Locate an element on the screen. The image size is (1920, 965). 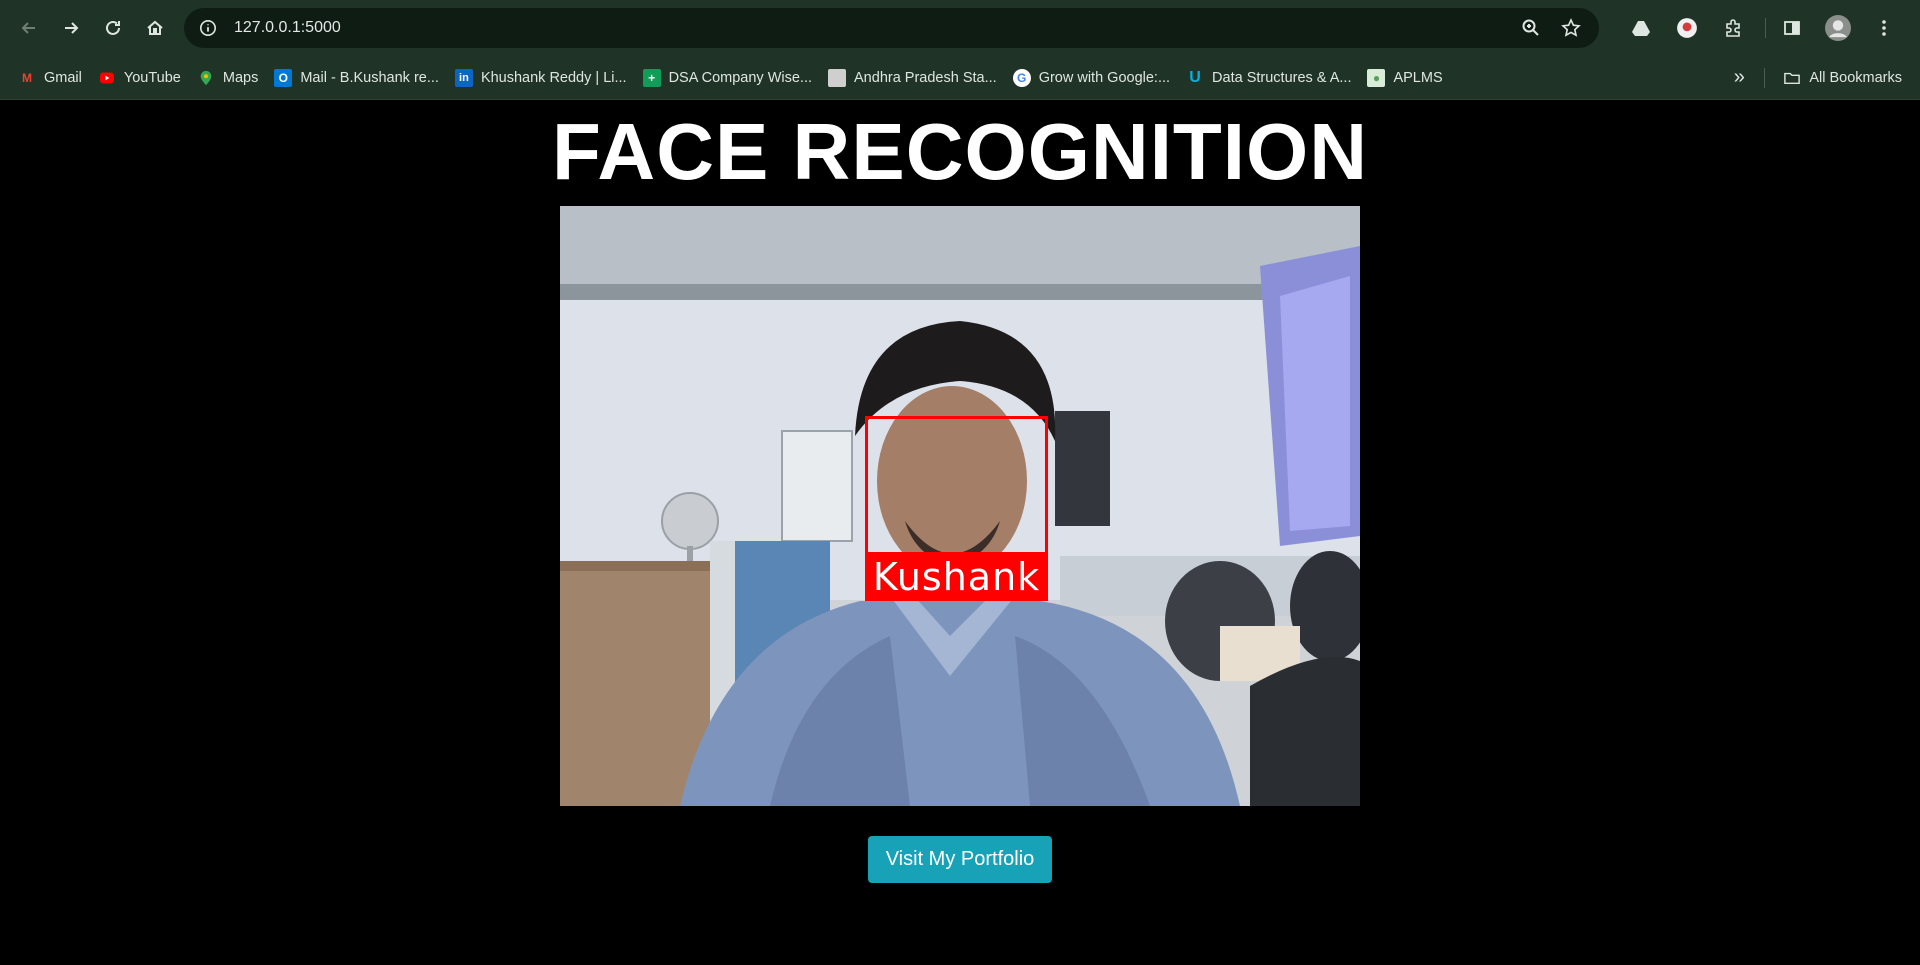
gmail-icon: M is located at coordinates (27, 77).